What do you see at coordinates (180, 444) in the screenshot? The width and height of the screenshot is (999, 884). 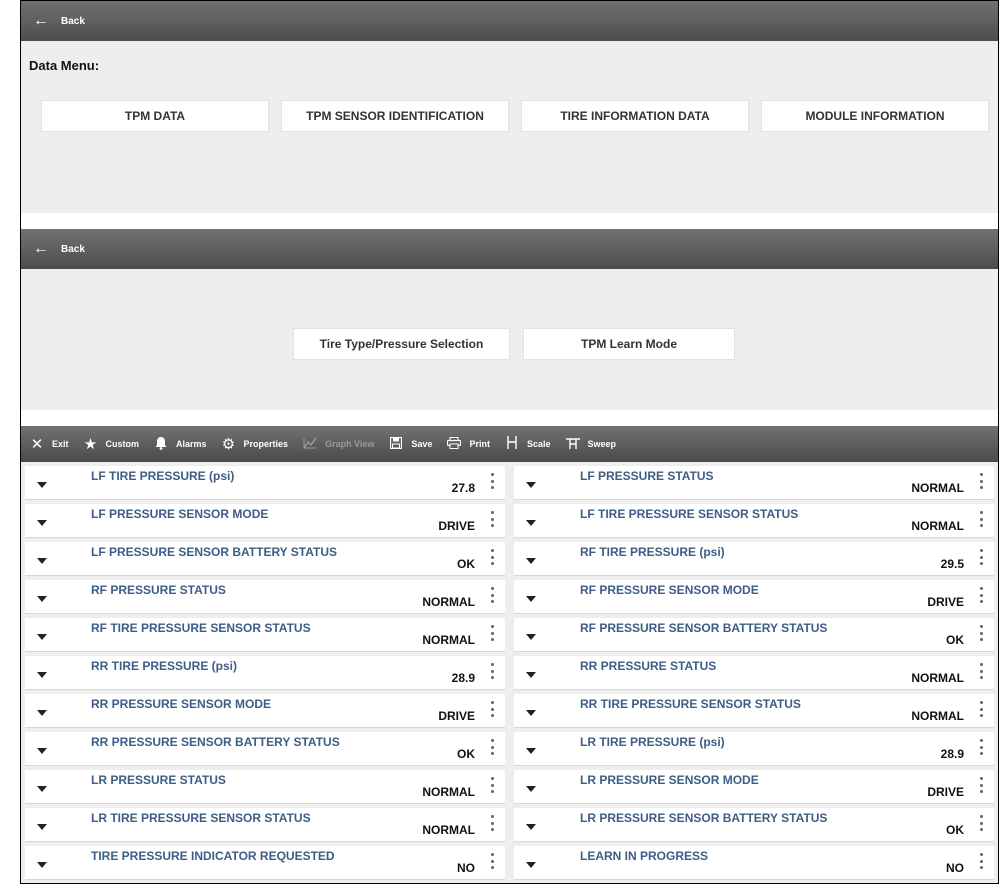 I see `alarms-button: Alarms` at bounding box center [180, 444].